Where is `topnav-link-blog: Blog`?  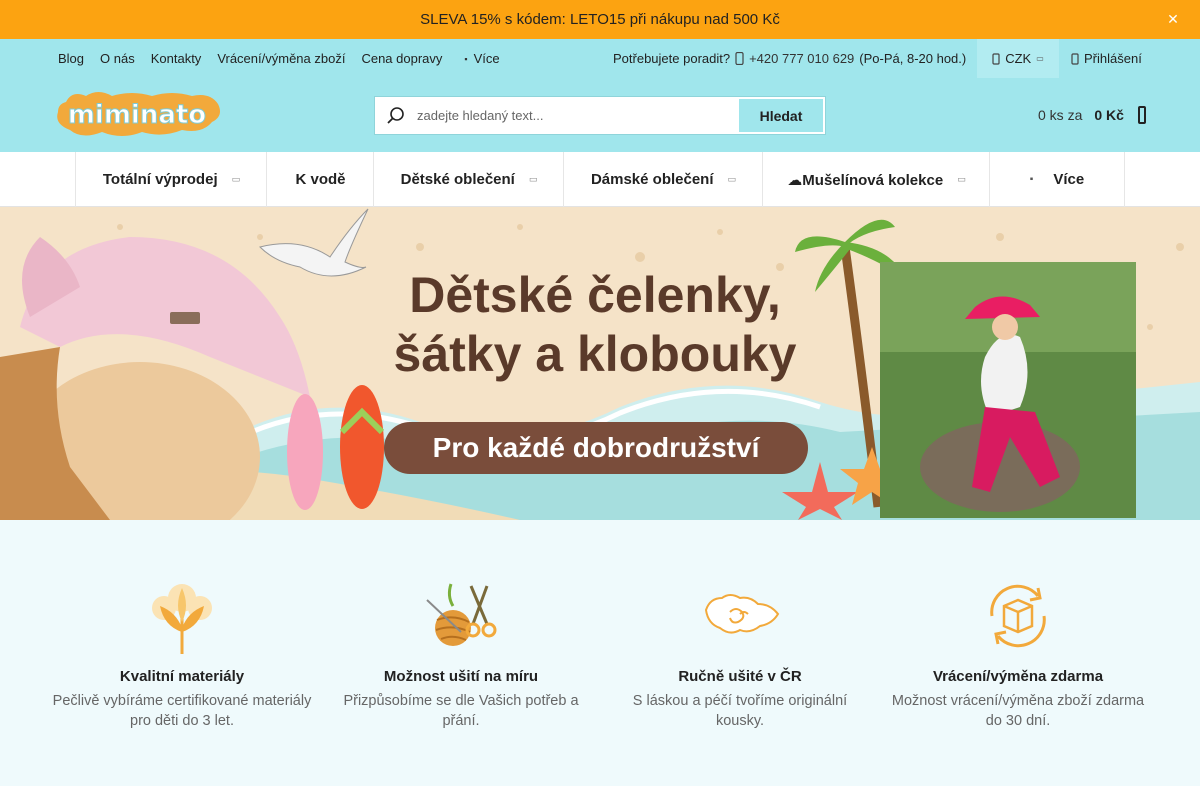 topnav-link-blog: Blog is located at coordinates (71, 58).